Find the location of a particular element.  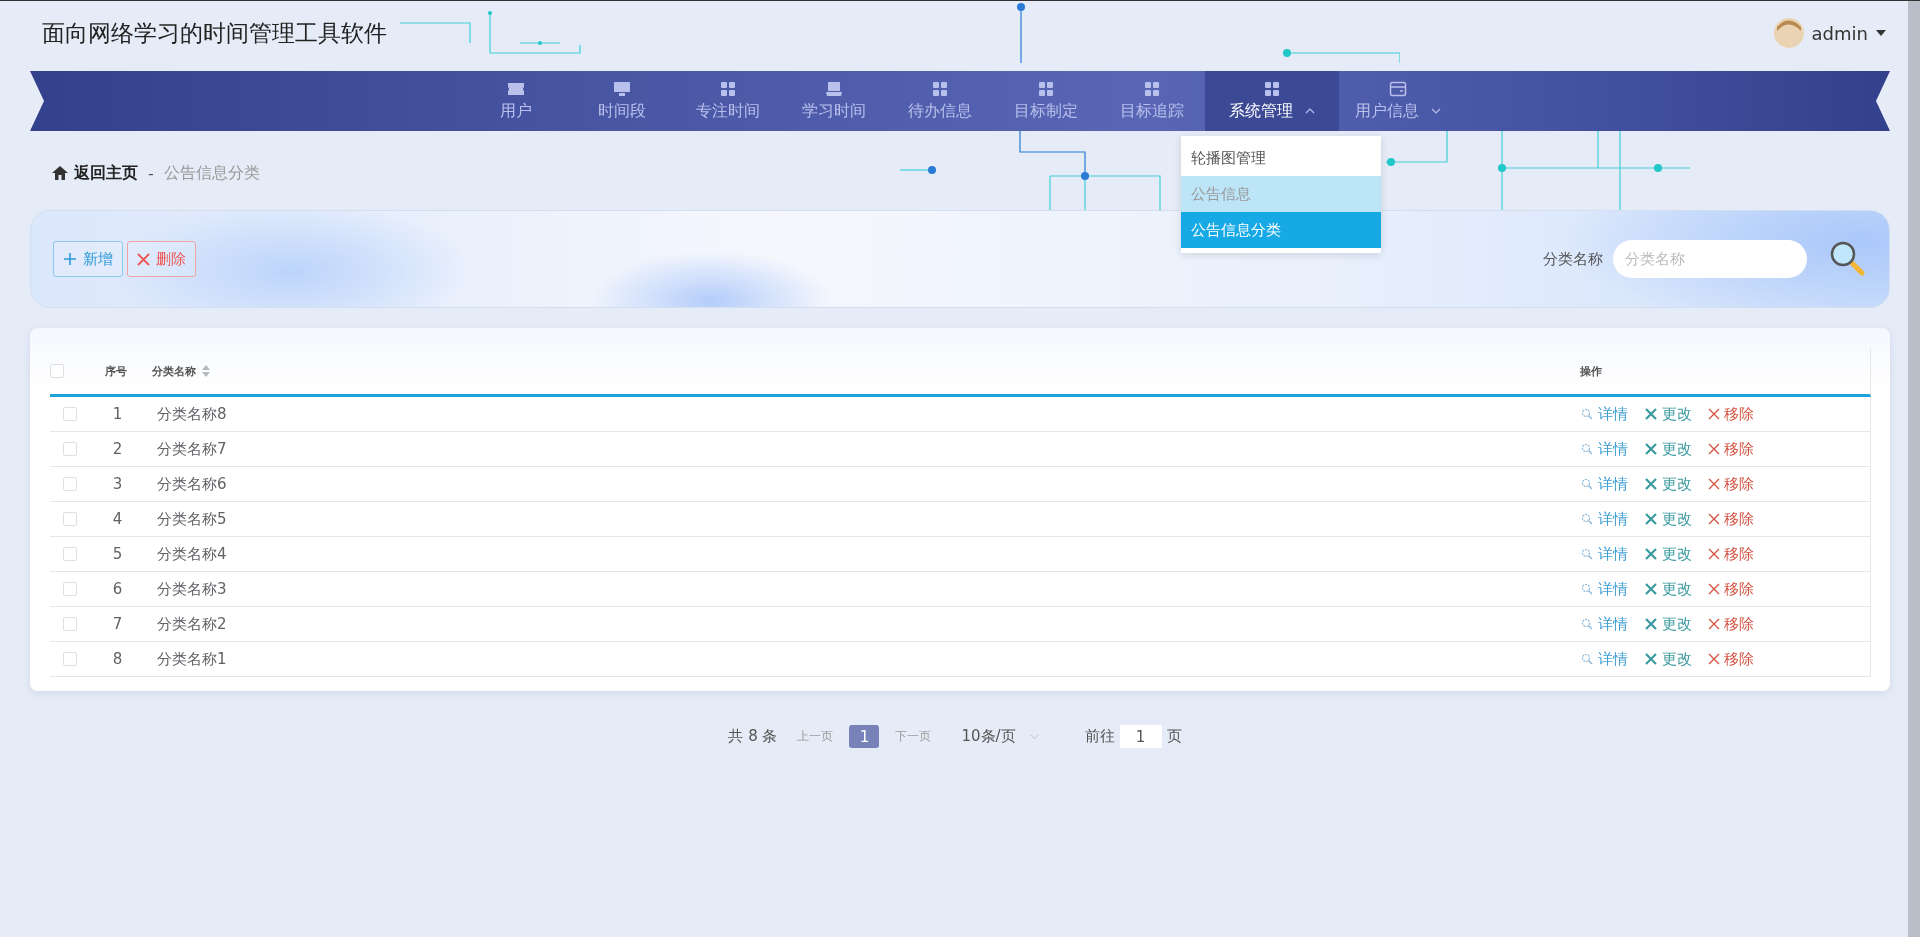

select-all-checkbox is located at coordinates (57, 371).